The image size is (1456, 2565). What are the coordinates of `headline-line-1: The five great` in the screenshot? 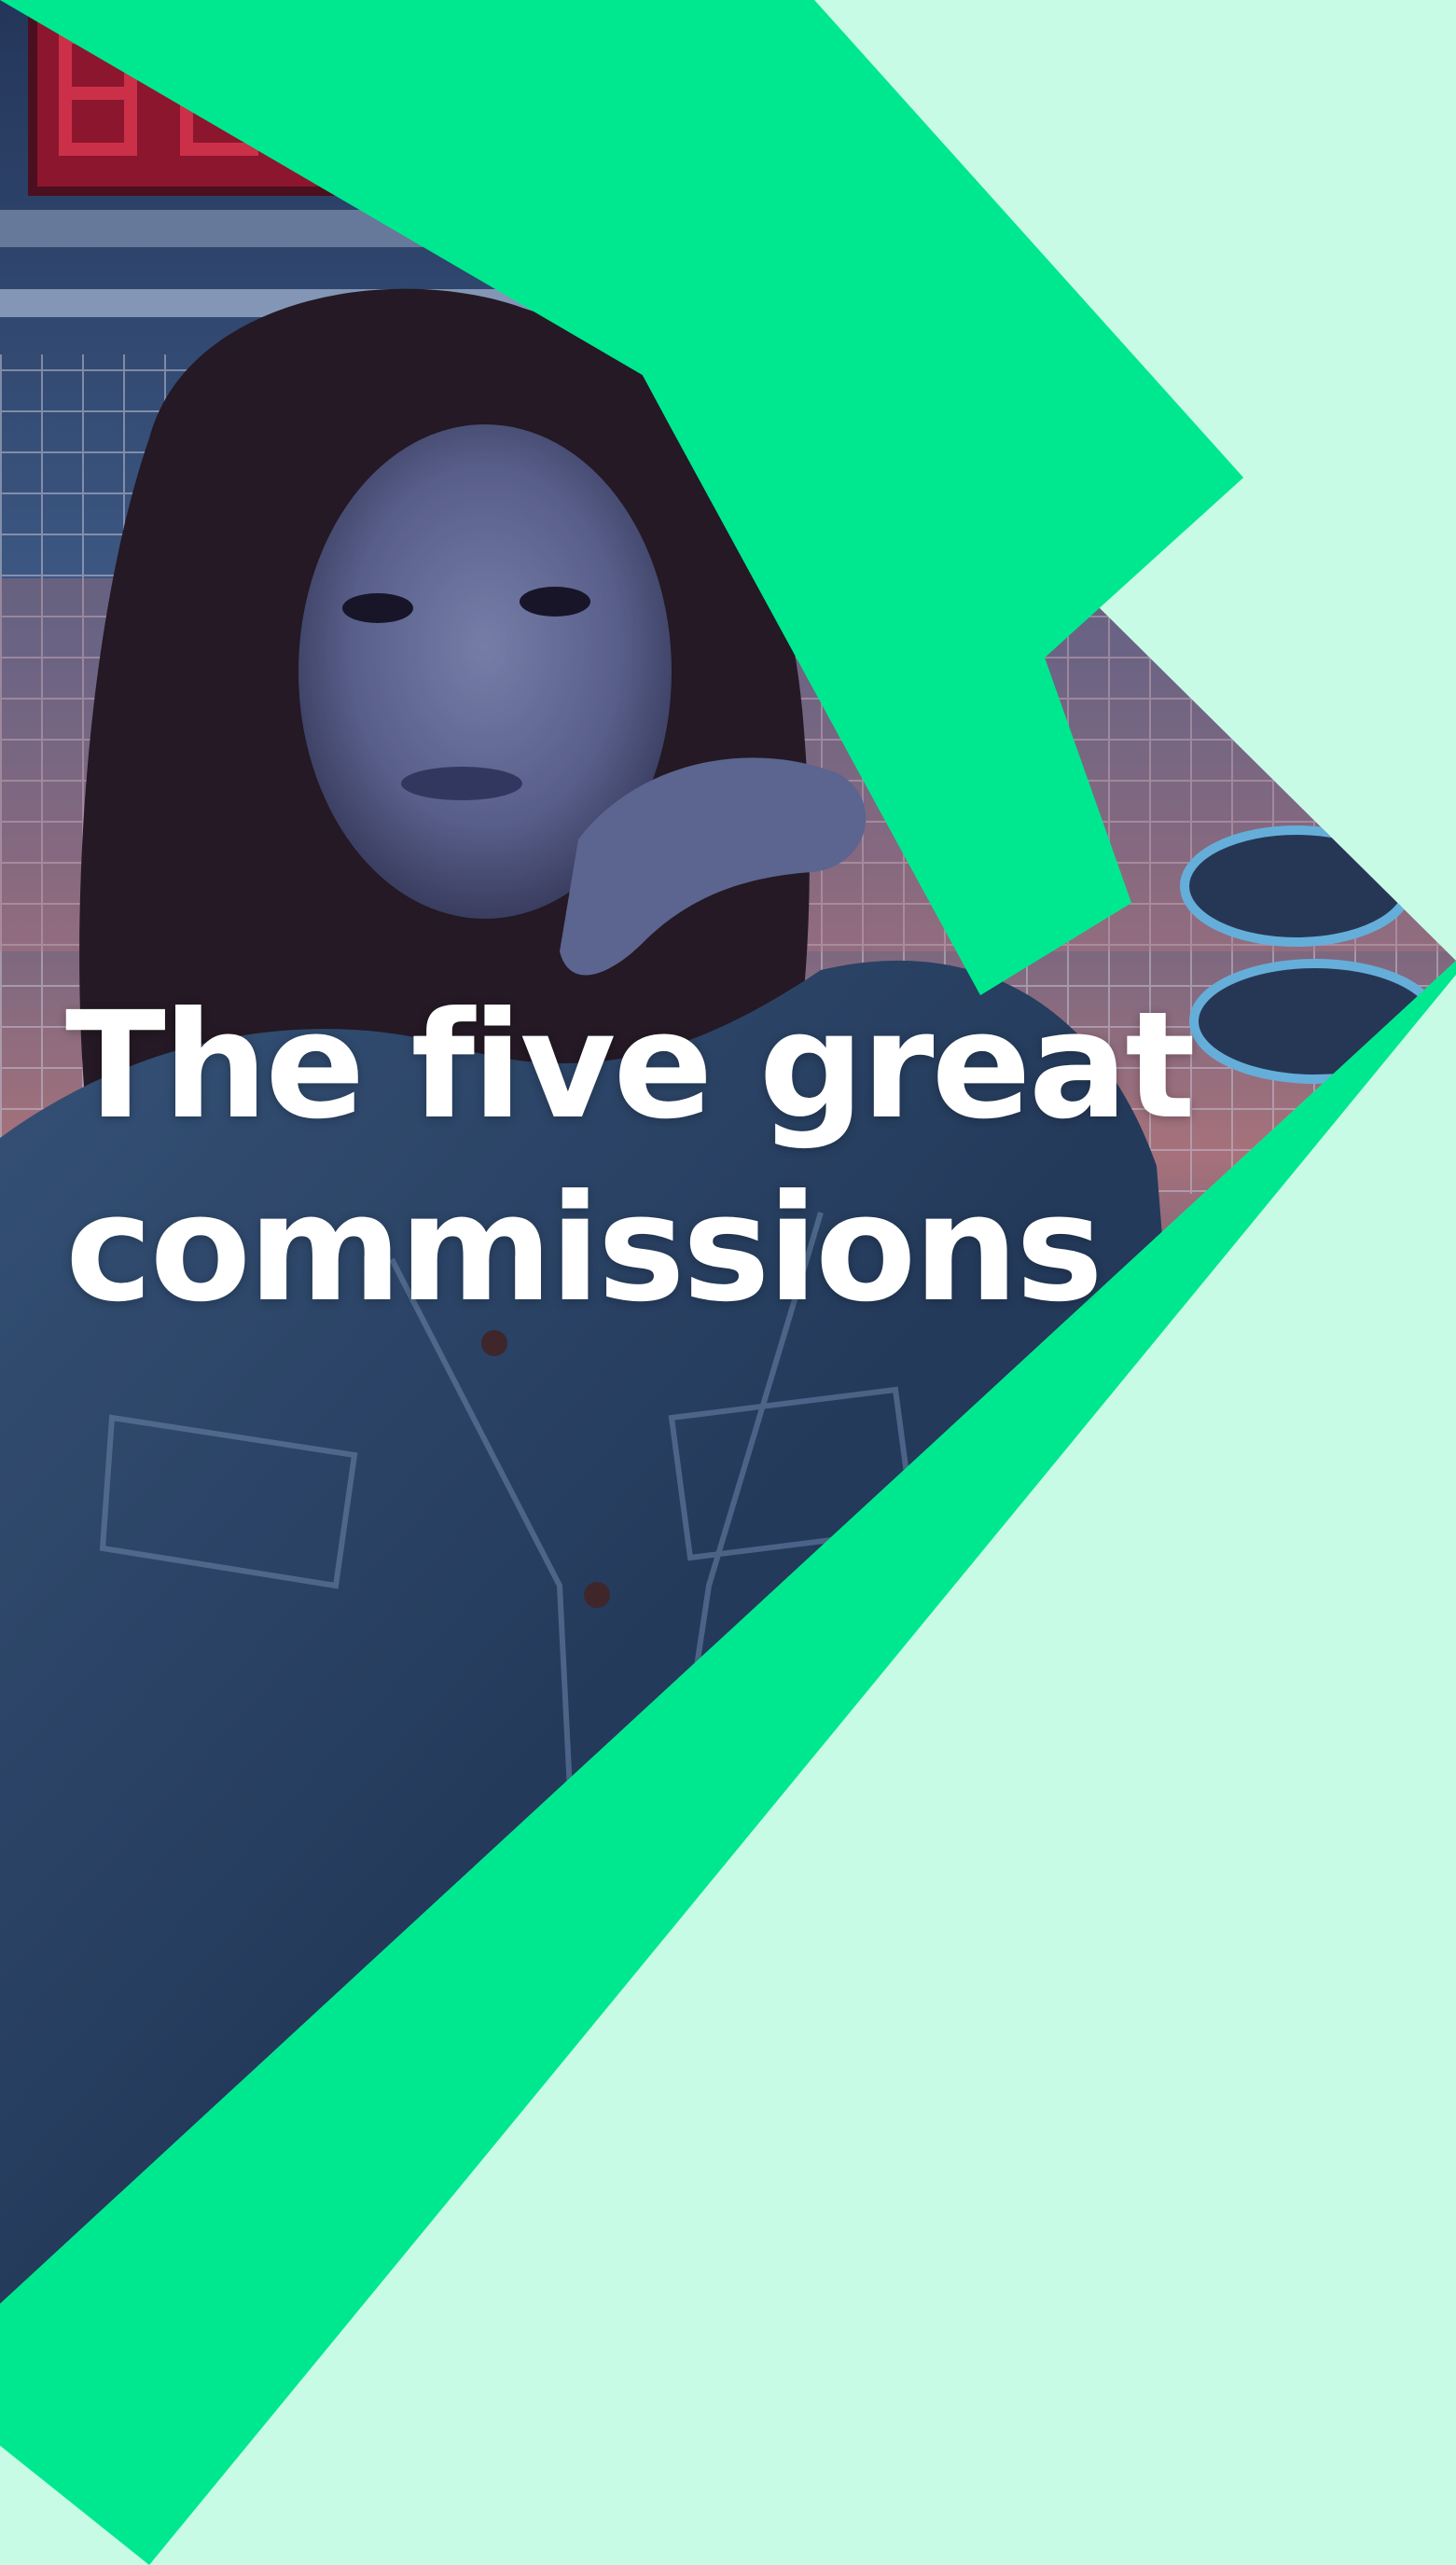 It's located at (630, 1066).